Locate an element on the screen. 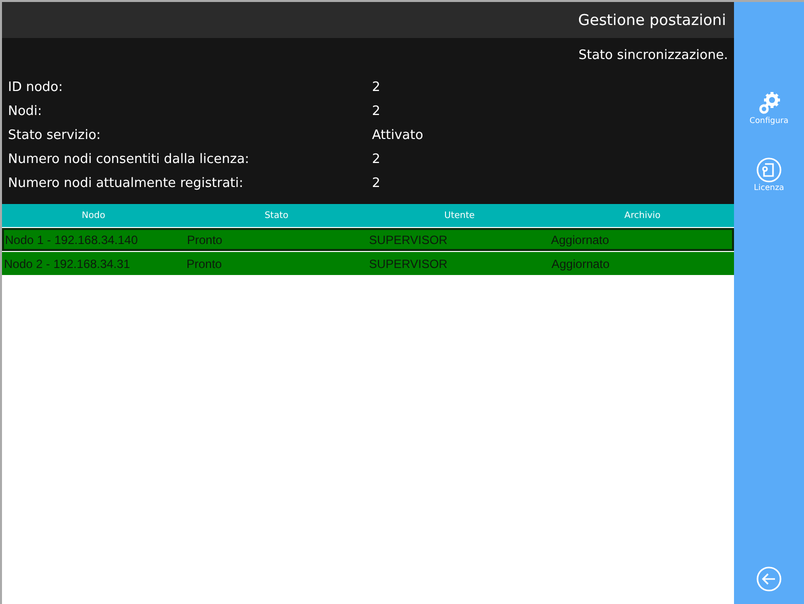  info-label: Numero nodi attualmente registrati: is located at coordinates (126, 183).